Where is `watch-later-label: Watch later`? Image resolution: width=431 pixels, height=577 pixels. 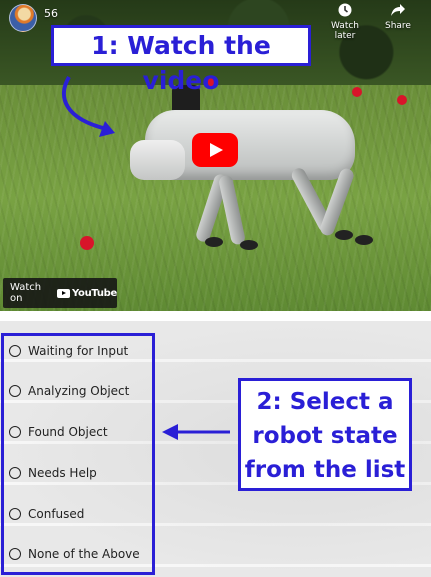 watch-later-label: Watch later is located at coordinates (345, 31).